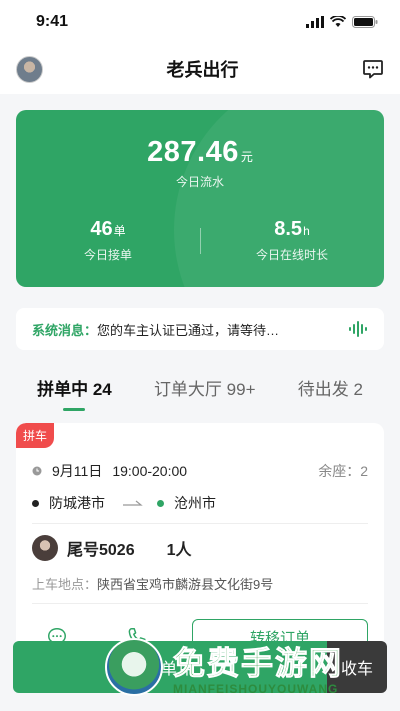  Describe the element at coordinates (179, 550) in the screenshot. I see `passenger-count: 1人` at that location.